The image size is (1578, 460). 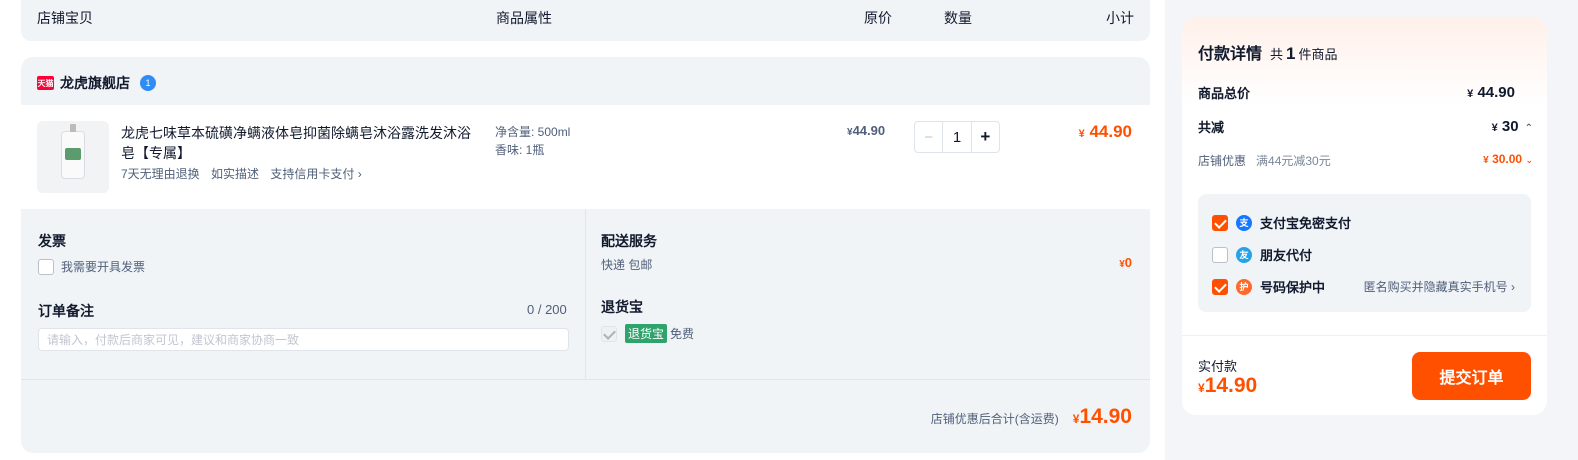 What do you see at coordinates (1529, 128) in the screenshot?
I see `chevron-up-icon: ⌃` at bounding box center [1529, 128].